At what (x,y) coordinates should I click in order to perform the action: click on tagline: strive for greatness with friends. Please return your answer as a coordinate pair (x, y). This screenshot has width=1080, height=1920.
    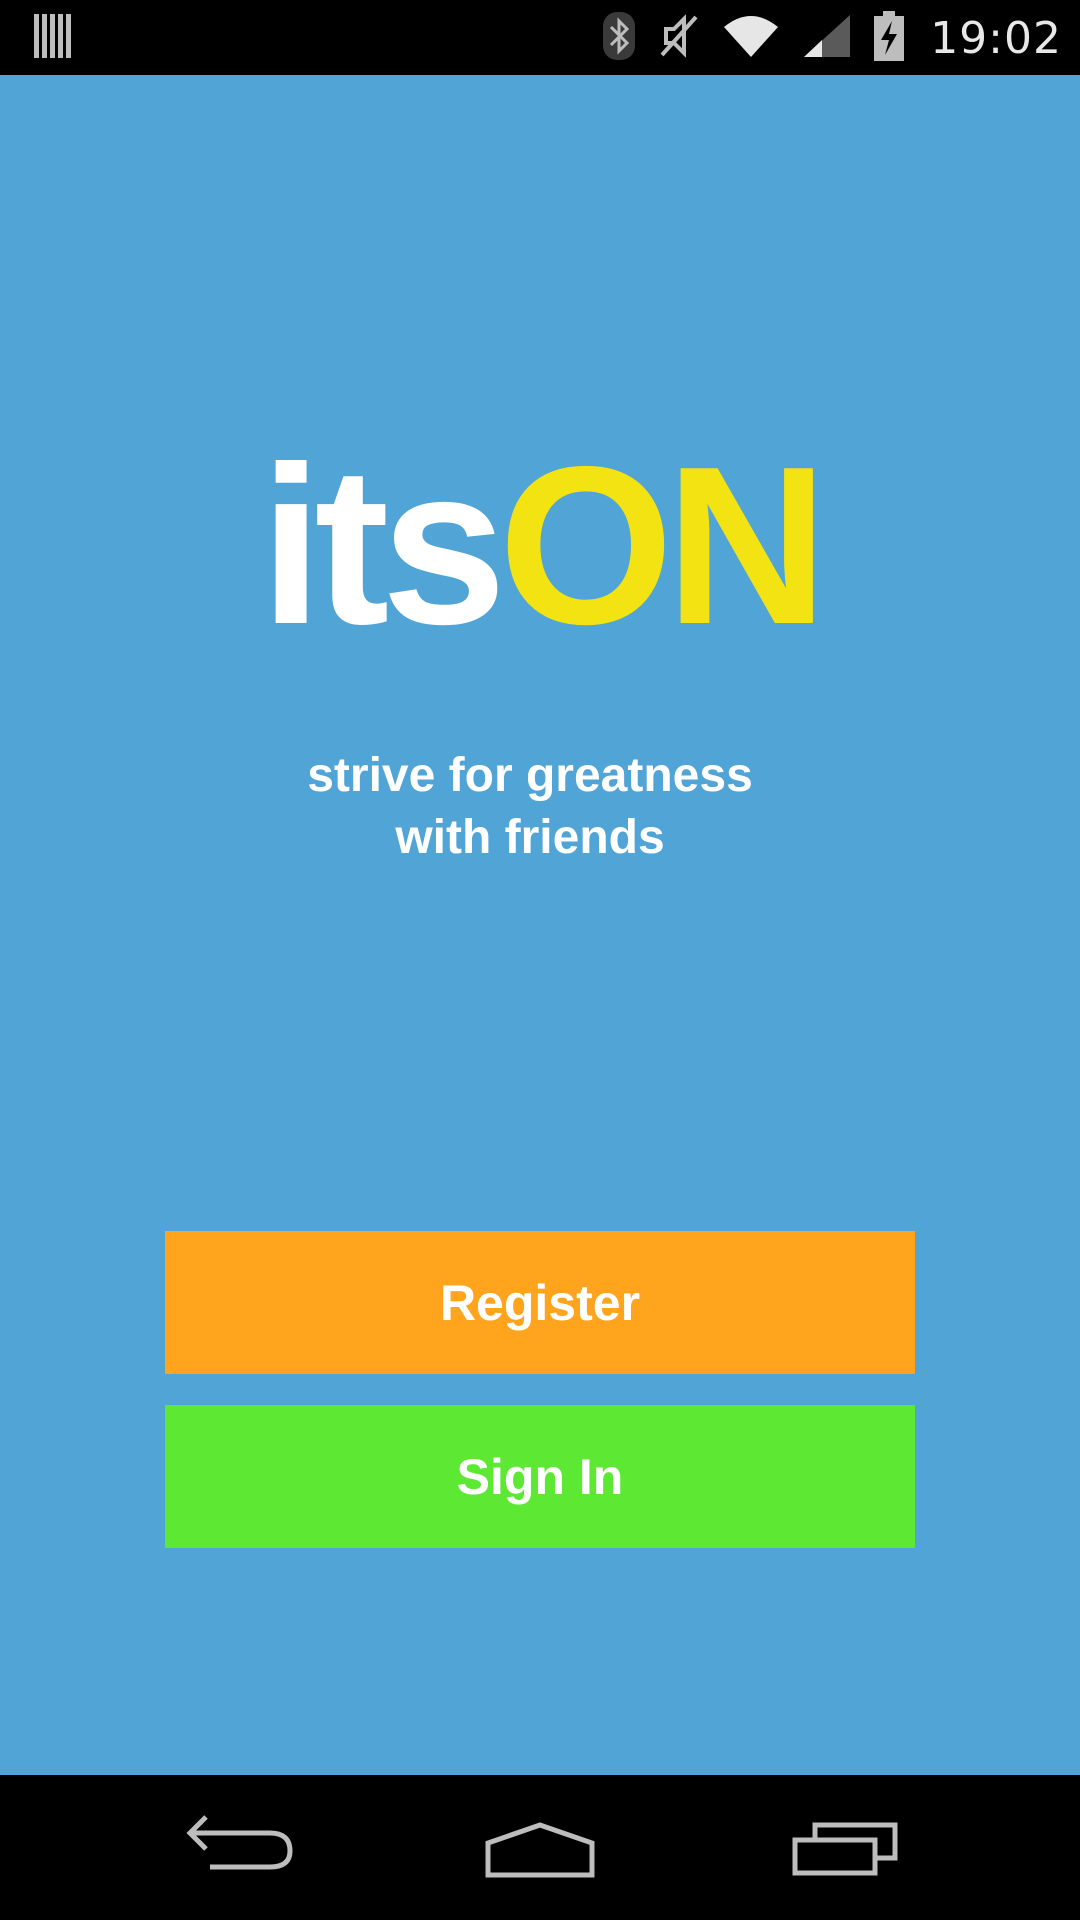
    Looking at the image, I should click on (540, 807).